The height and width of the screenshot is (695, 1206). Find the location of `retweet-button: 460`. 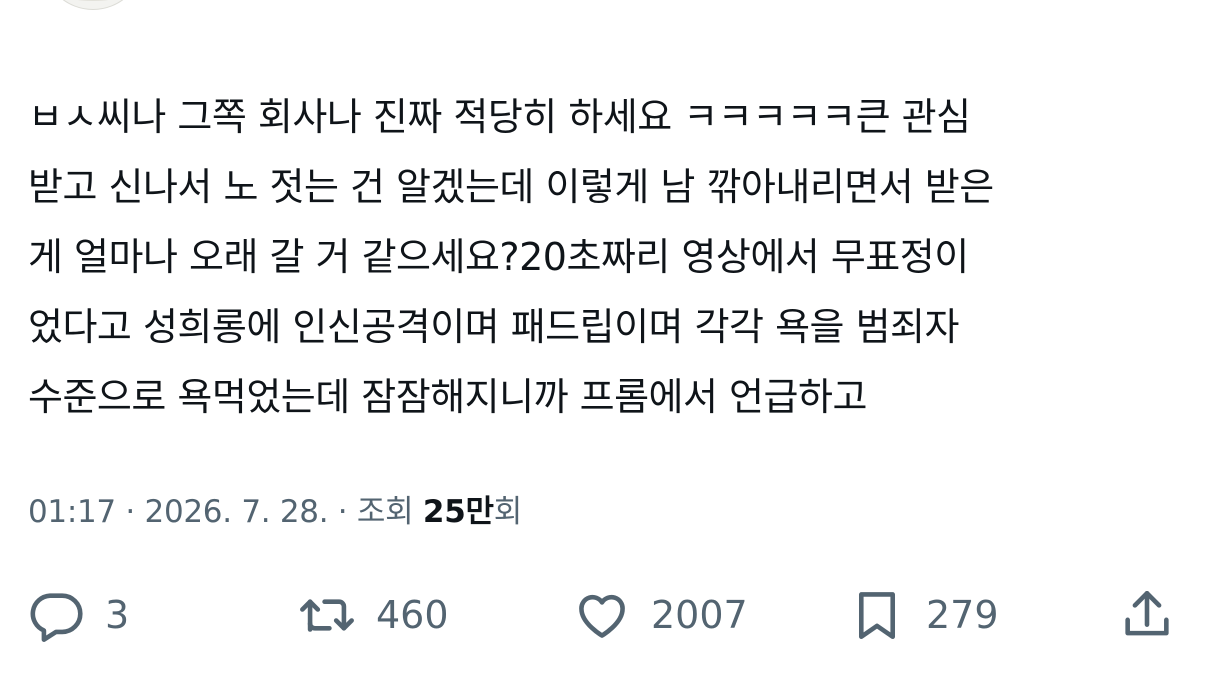

retweet-button: 460 is located at coordinates (373, 615).